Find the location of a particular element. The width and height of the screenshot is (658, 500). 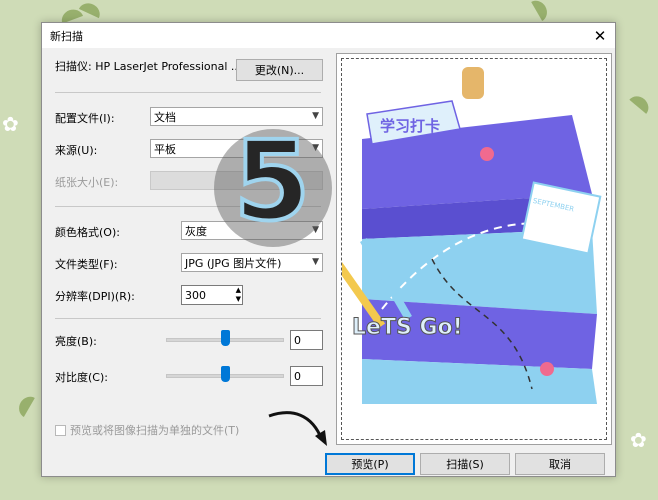

brightness-value: 0 is located at coordinates (297, 340).